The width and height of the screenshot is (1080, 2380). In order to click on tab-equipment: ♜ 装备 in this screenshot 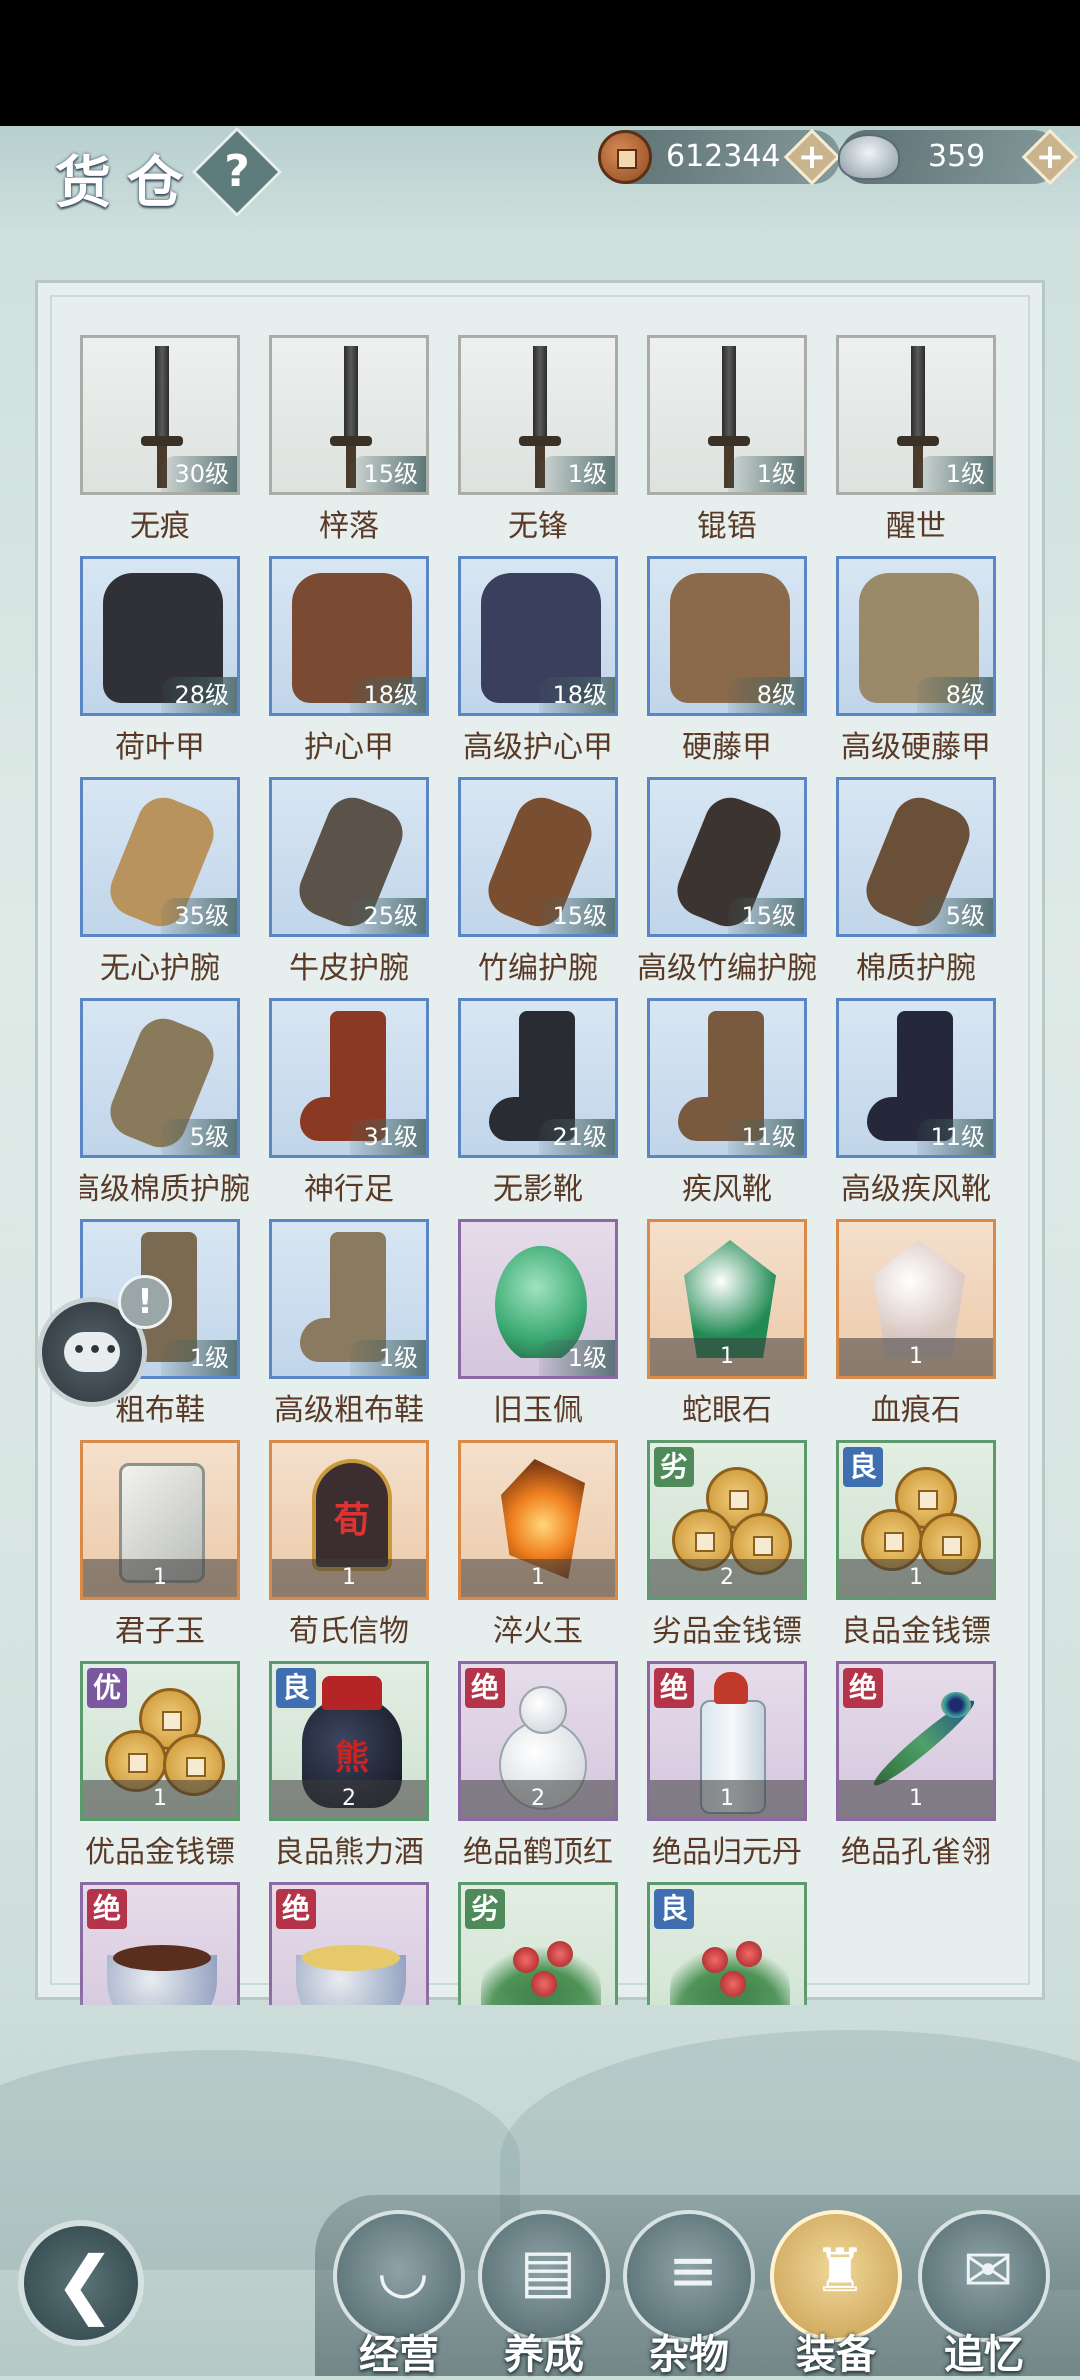, I will do `click(836, 2294)`.